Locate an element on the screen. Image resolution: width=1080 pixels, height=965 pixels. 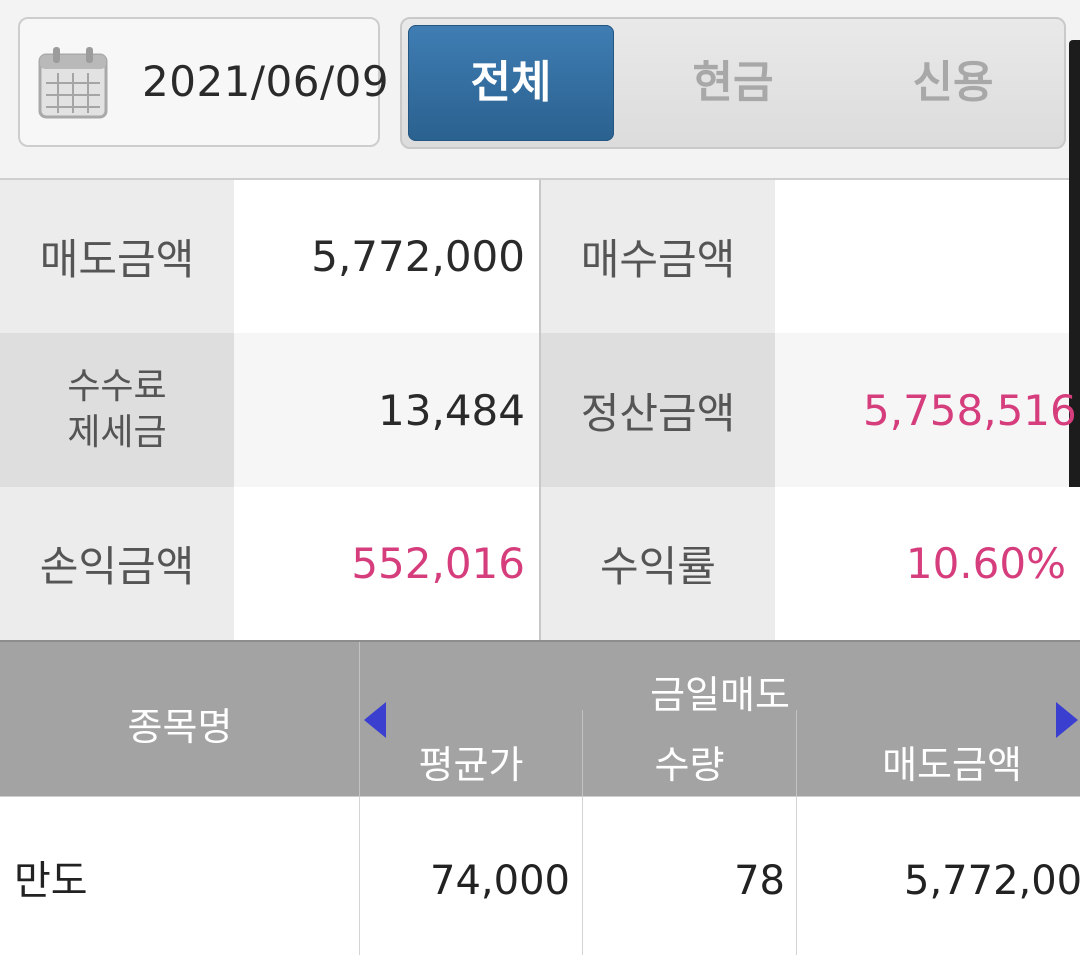
account-type-segmented-control: 전체 현금 신용 is located at coordinates (733, 83).